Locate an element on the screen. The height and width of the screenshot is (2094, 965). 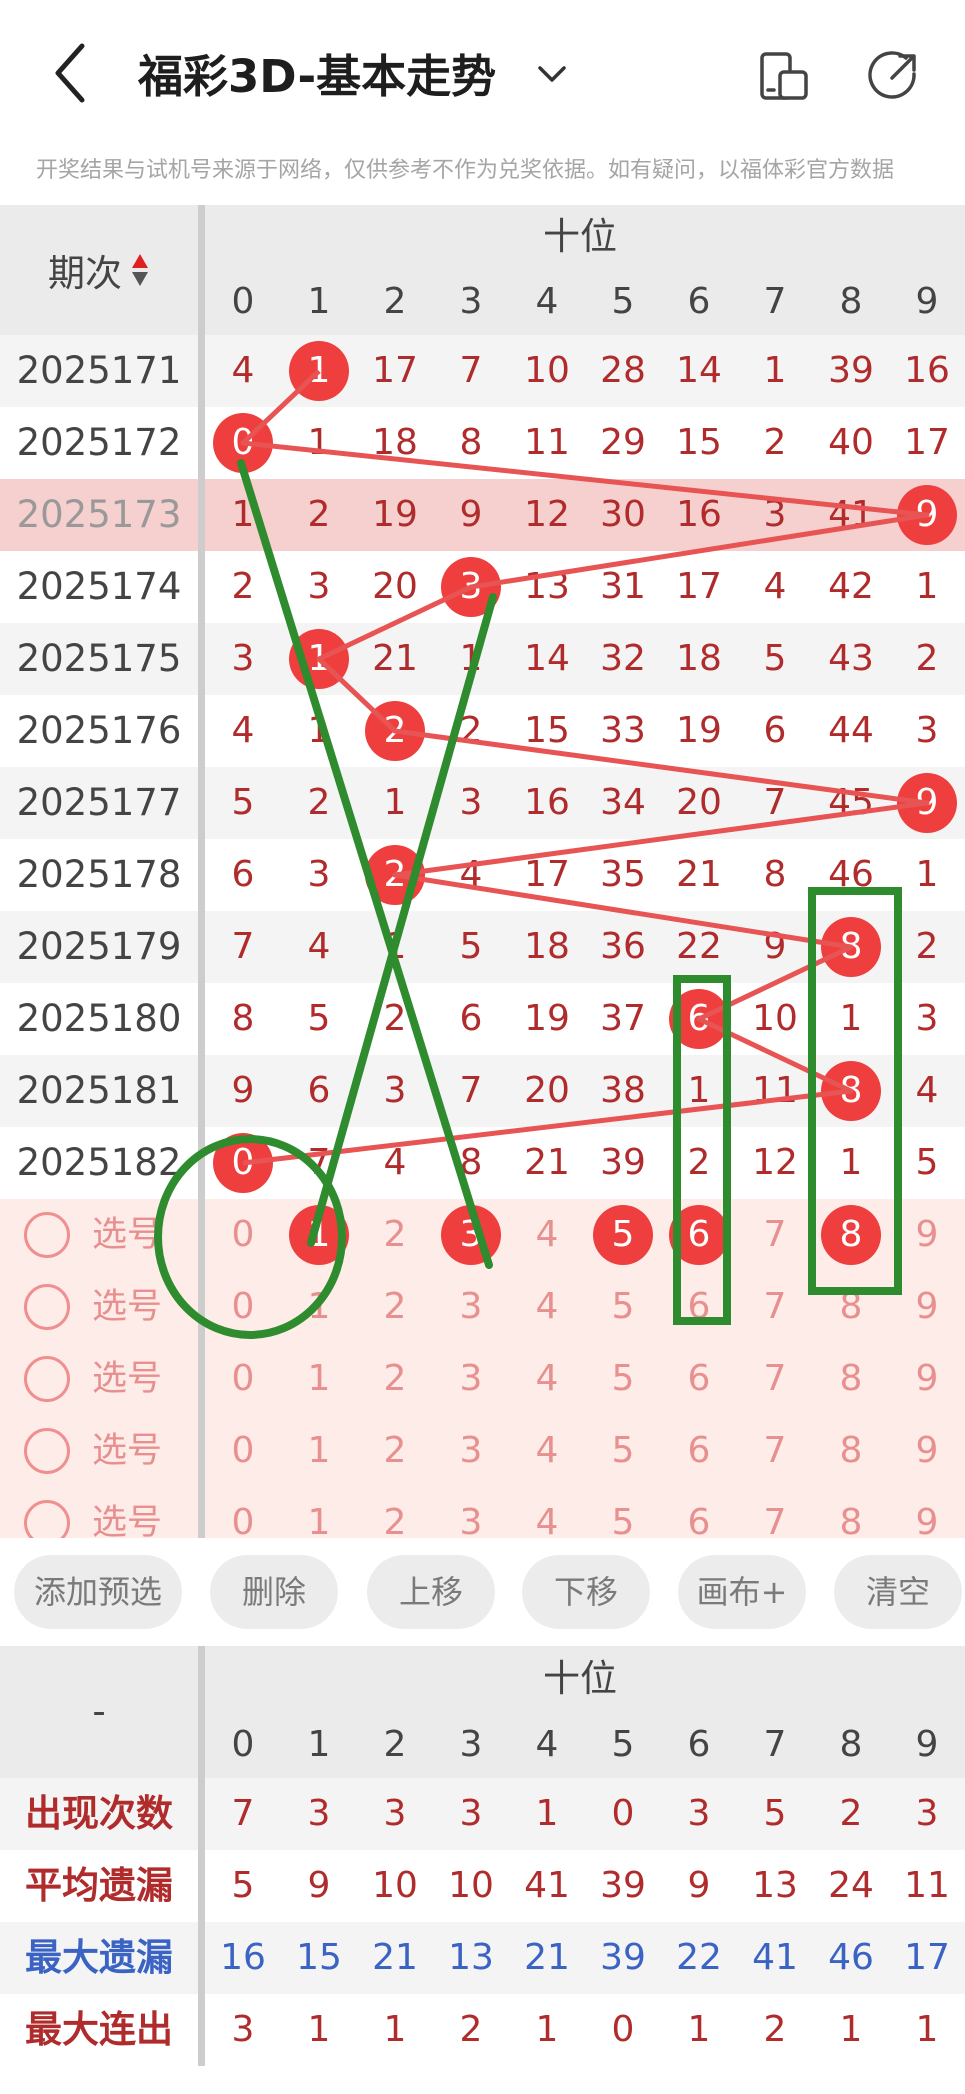
selected-number: 6 is located at coordinates (699, 1235).